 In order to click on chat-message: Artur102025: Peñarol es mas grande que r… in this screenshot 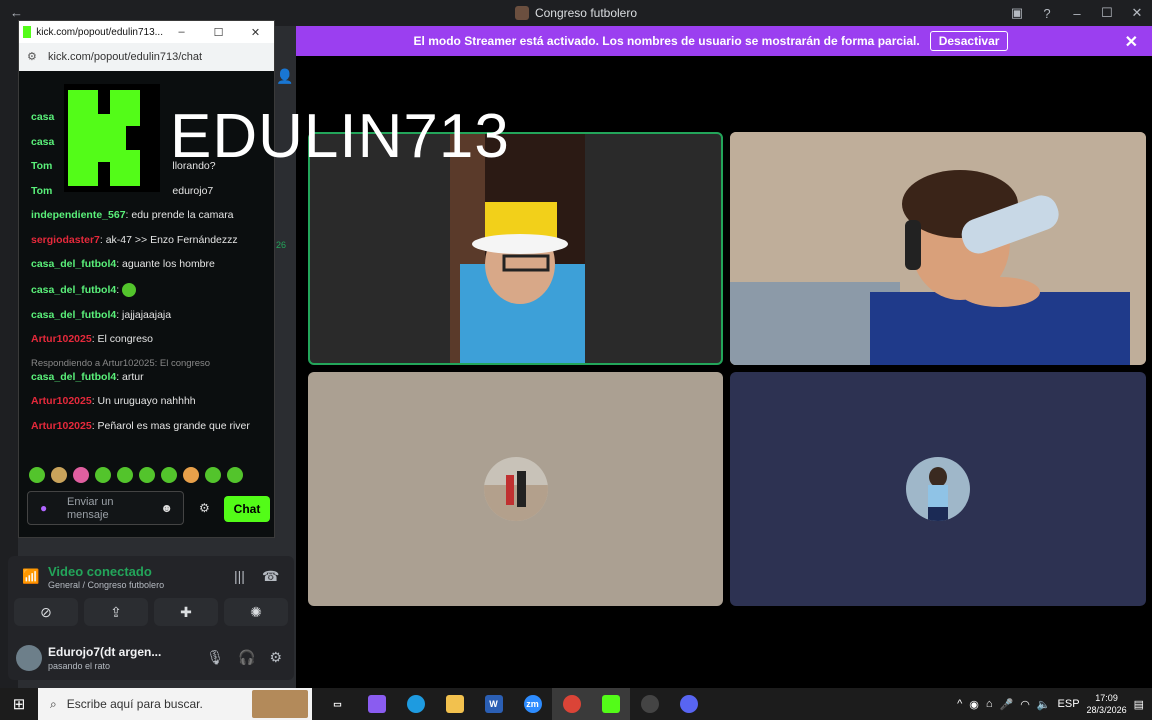, I will do `click(140, 425)`.